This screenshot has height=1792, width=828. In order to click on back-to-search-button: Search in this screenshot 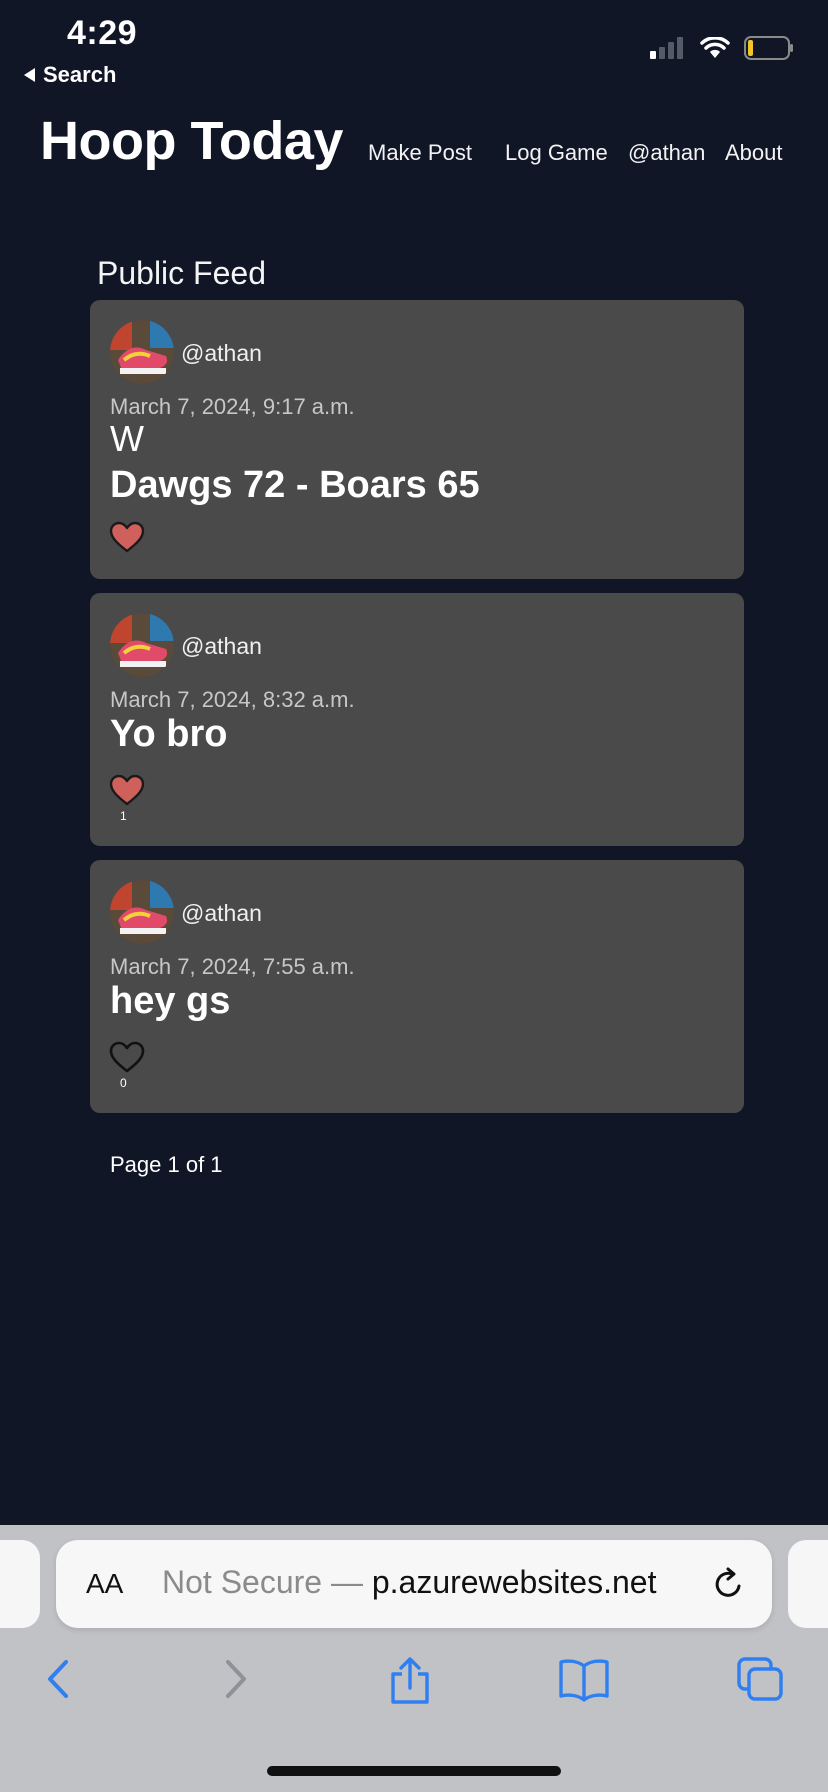, I will do `click(70, 75)`.